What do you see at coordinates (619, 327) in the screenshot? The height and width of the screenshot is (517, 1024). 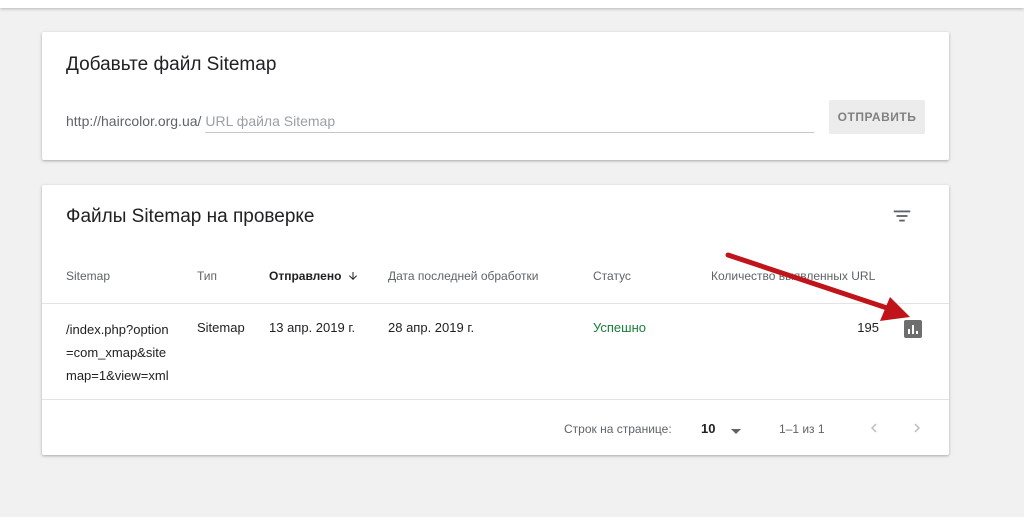 I see `status-badge: Успешно` at bounding box center [619, 327].